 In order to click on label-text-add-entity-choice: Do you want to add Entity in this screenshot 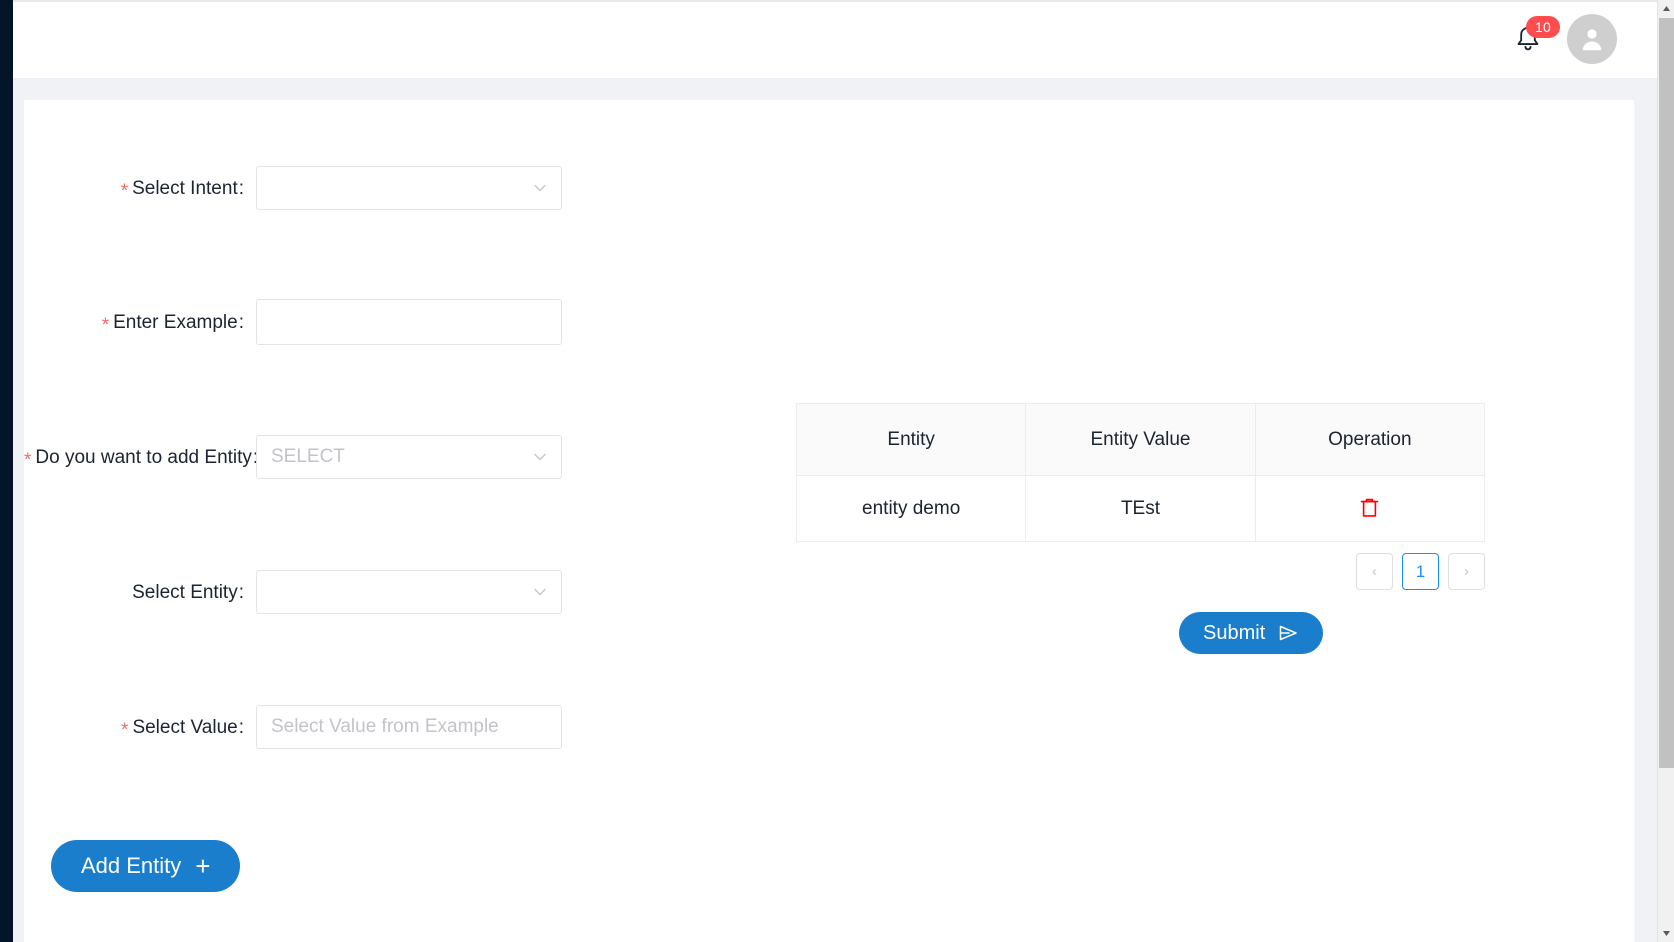, I will do `click(143, 457)`.